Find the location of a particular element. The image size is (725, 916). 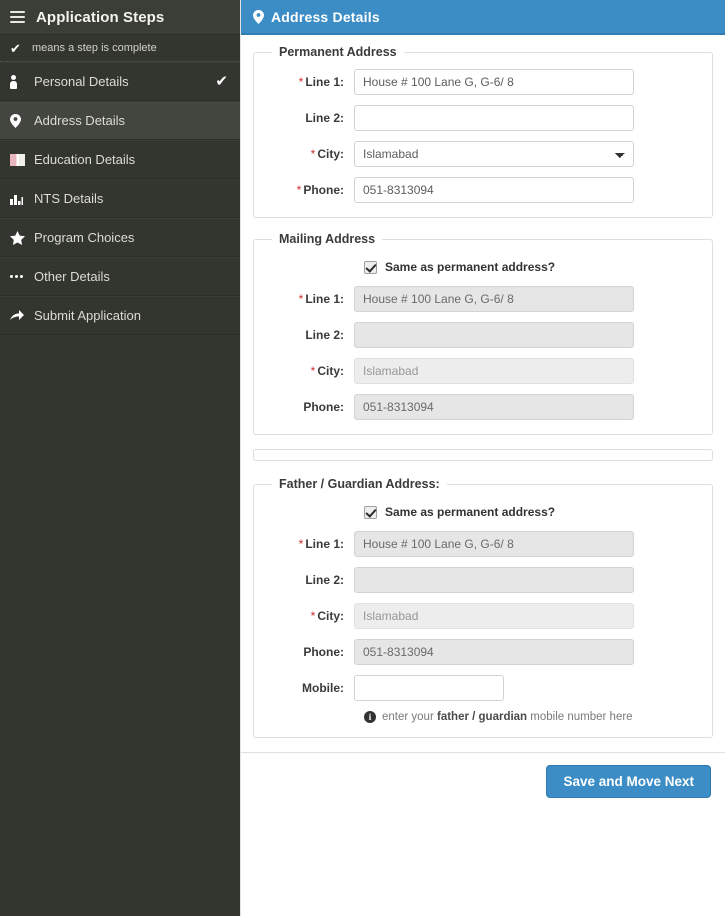

mailing-phone-label: Phone: is located at coordinates (323, 407).